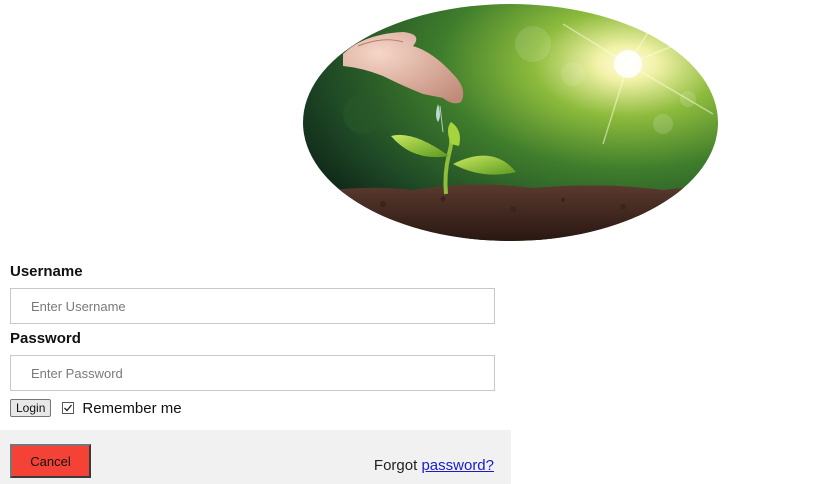 The height and width of the screenshot is (484, 825). Describe the element at coordinates (457, 465) in the screenshot. I see `forgot-password-link: password?` at that location.